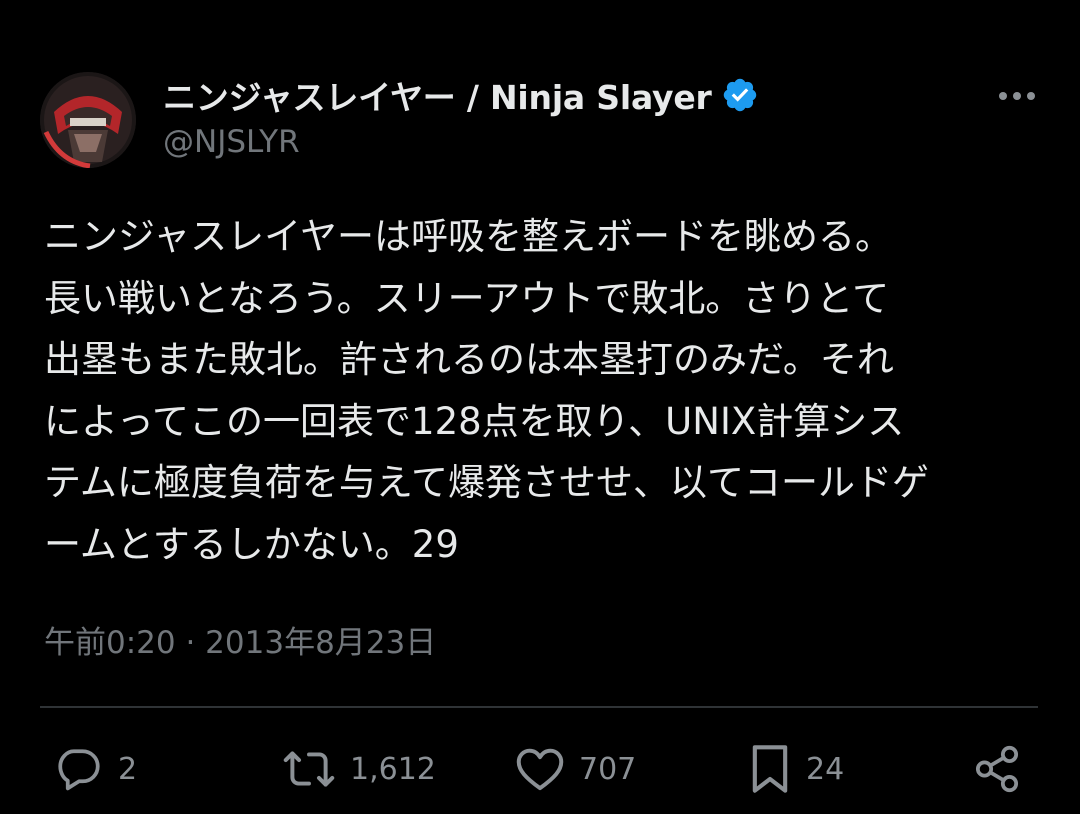 This screenshot has width=1080, height=814. I want to click on more-options-button, so click(1017, 96).